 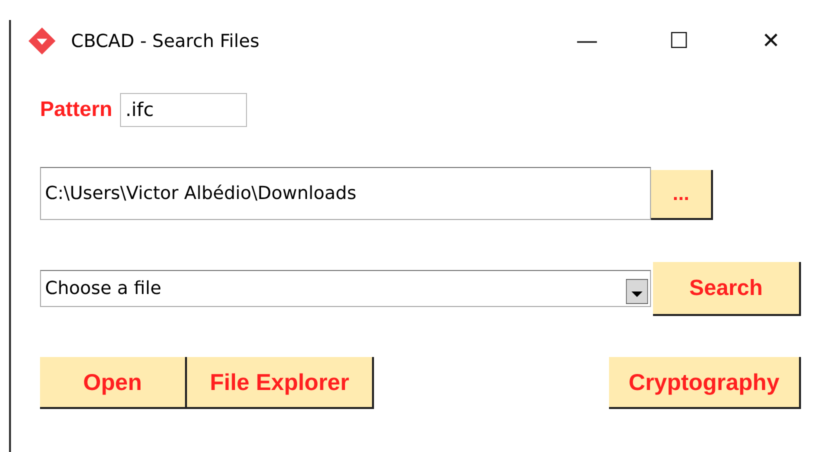 I want to click on pattern-field: .ifc, so click(x=184, y=110).